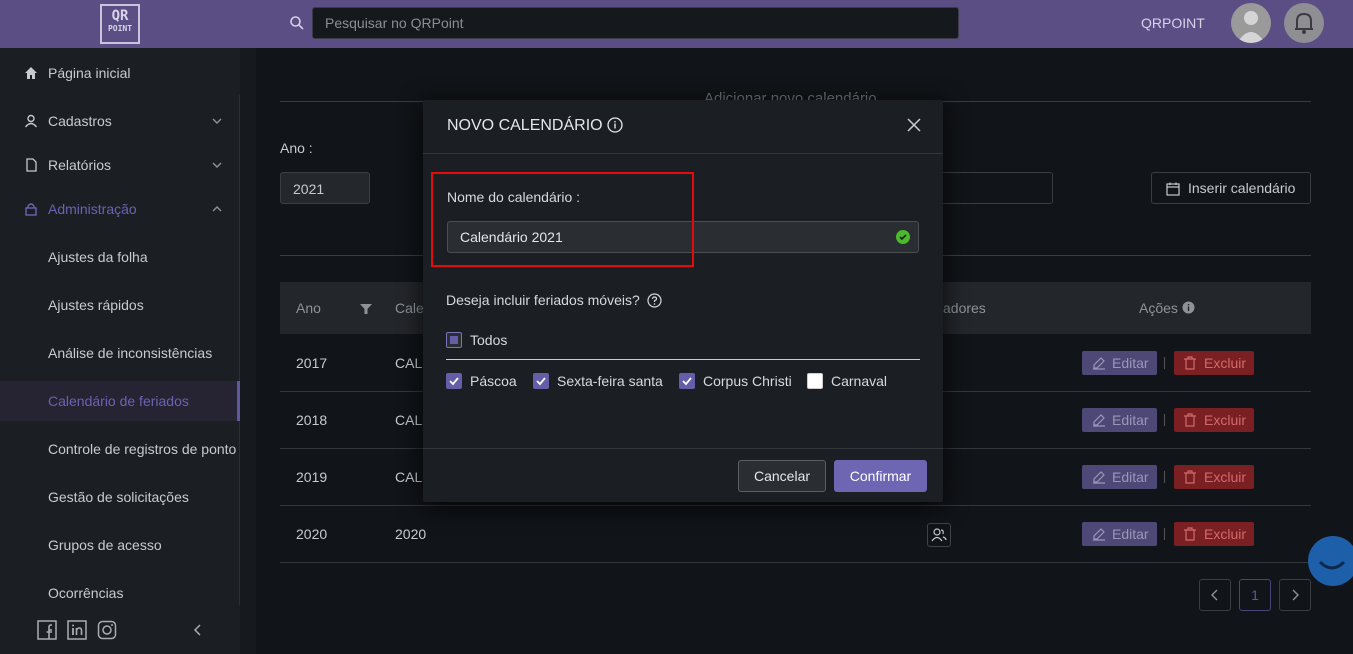 The image size is (1353, 654). What do you see at coordinates (543, 300) in the screenshot?
I see `movable-holidays-question: Deseja incluir feriados móveis?` at bounding box center [543, 300].